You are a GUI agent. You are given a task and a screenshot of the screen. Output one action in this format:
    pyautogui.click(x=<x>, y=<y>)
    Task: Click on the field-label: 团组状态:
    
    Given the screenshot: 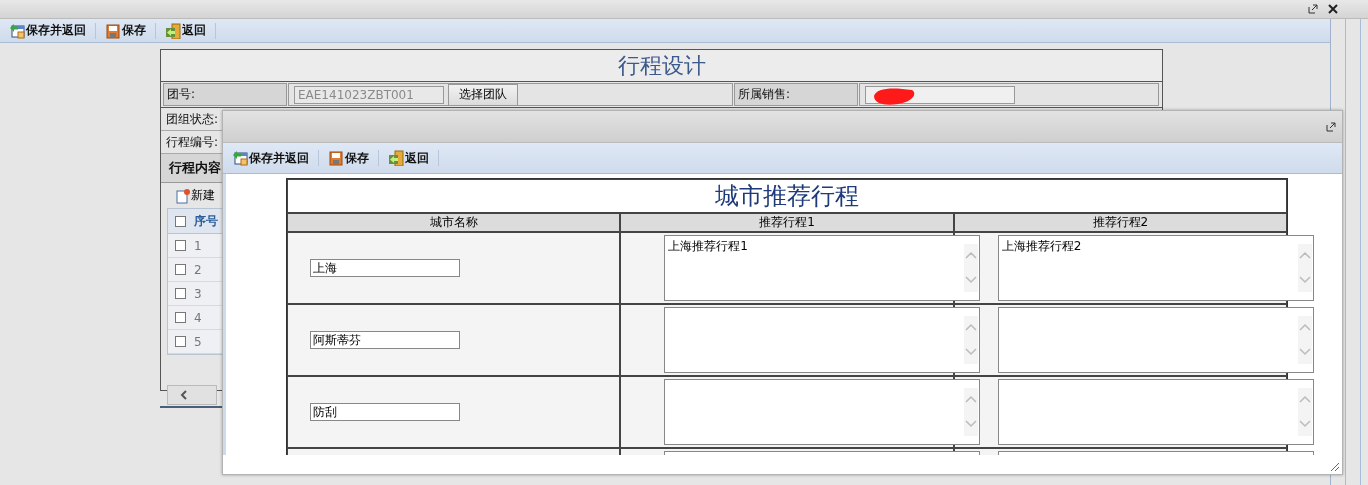 What is the action you would take?
    pyautogui.click(x=192, y=119)
    